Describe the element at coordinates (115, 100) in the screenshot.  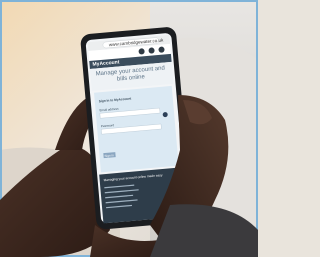
I see `sign-in-heading: Sign in to MyAccount` at that location.